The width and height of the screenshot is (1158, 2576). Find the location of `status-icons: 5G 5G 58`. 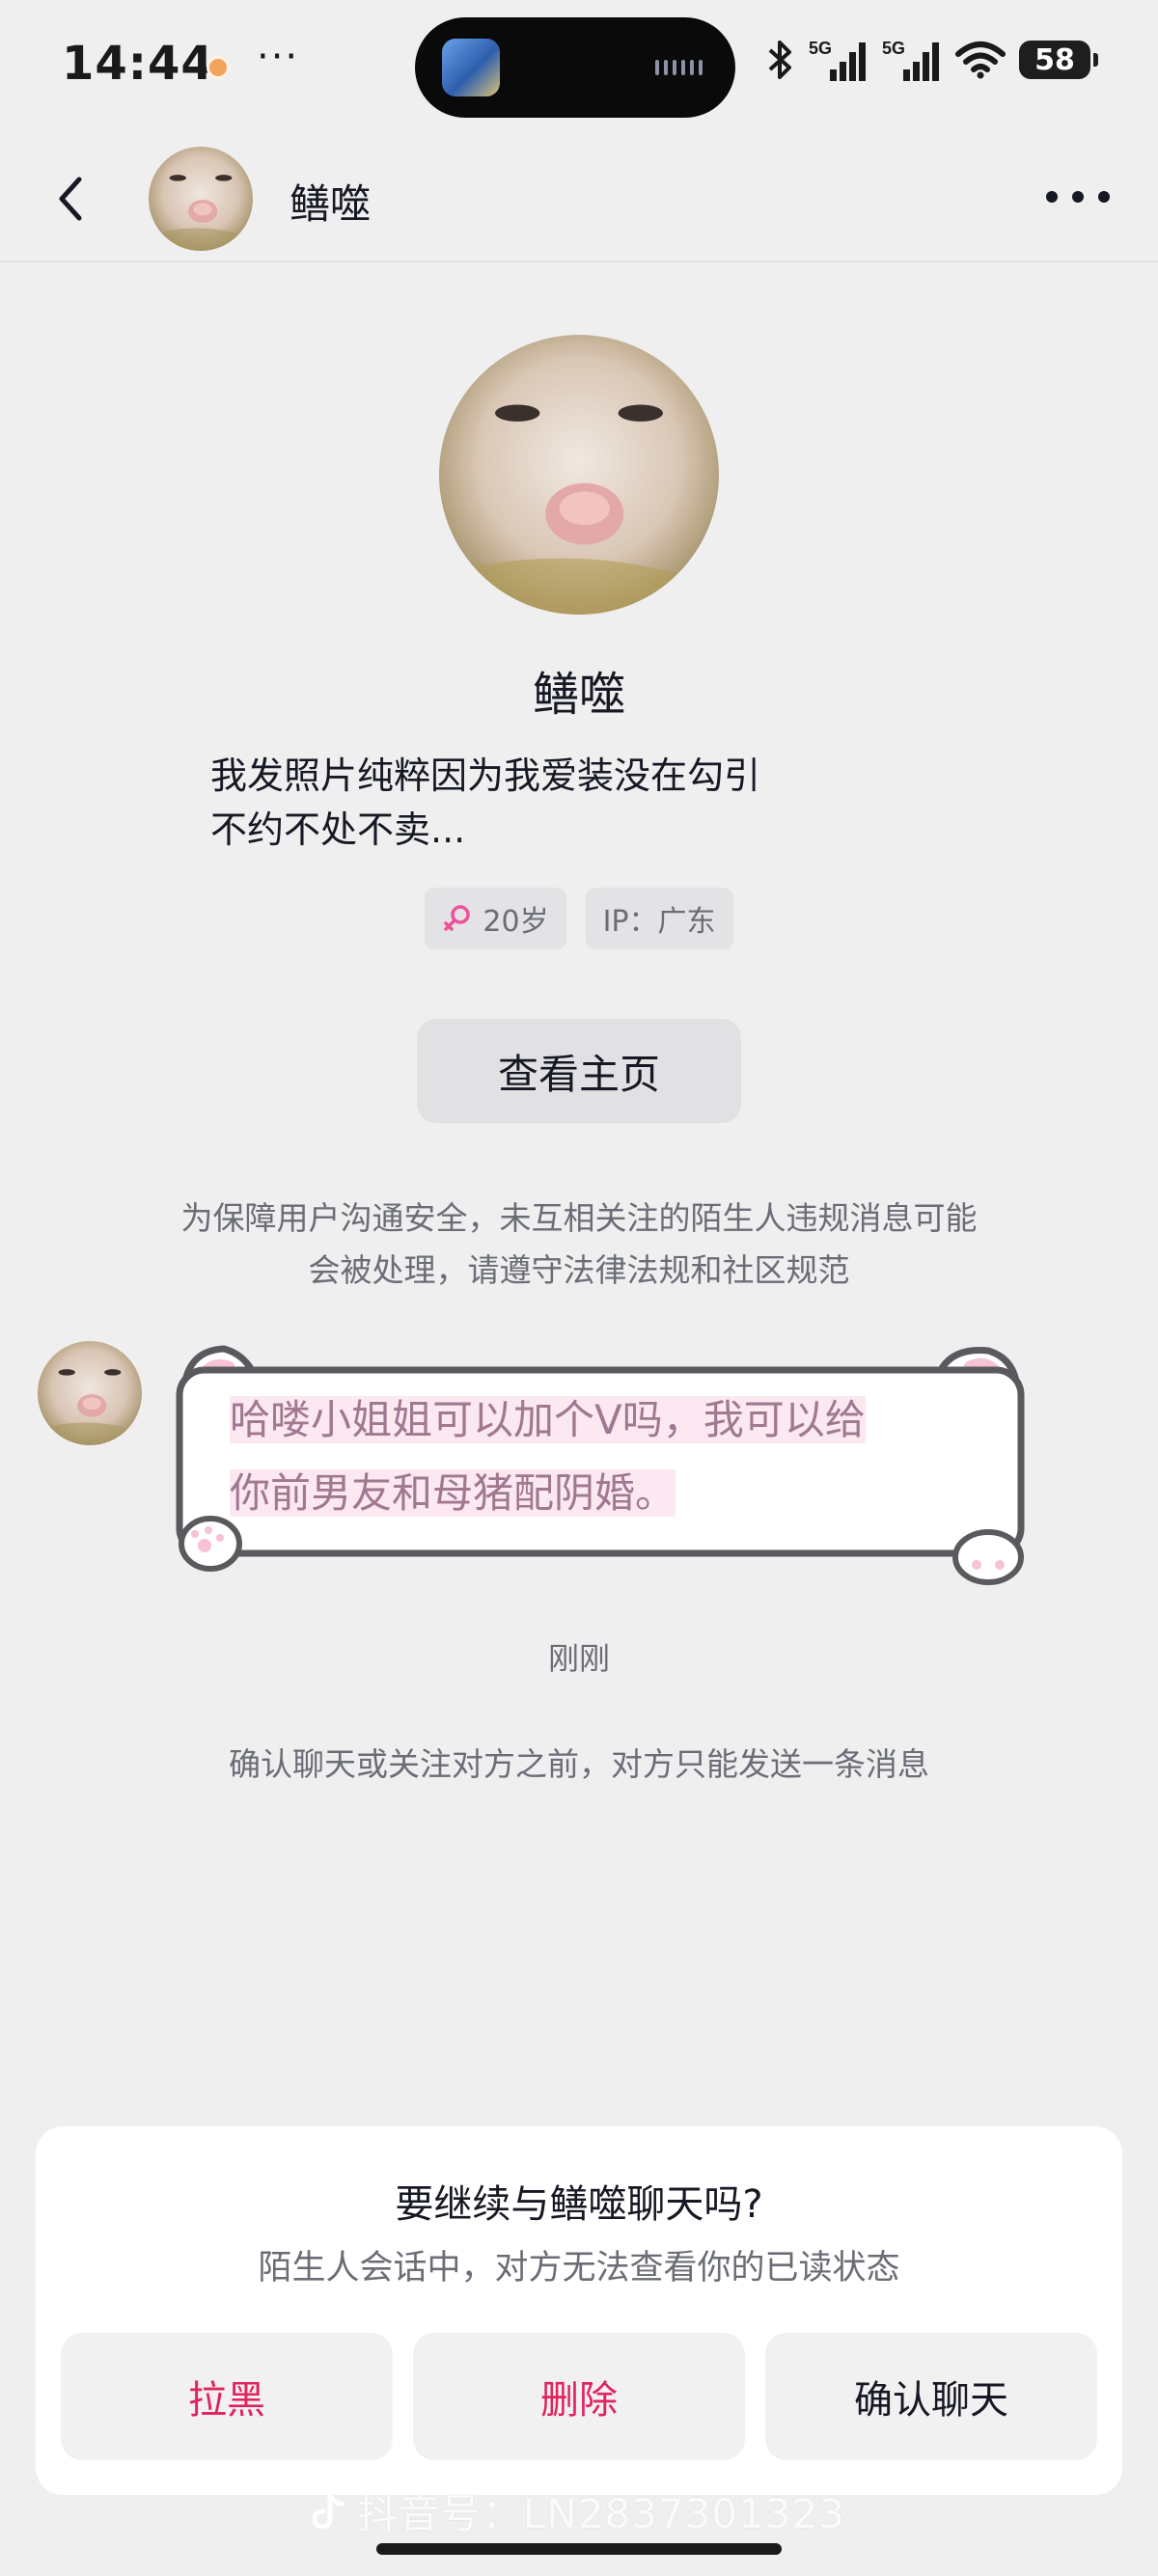

status-icons: 5G 5G 58 is located at coordinates (932, 60).